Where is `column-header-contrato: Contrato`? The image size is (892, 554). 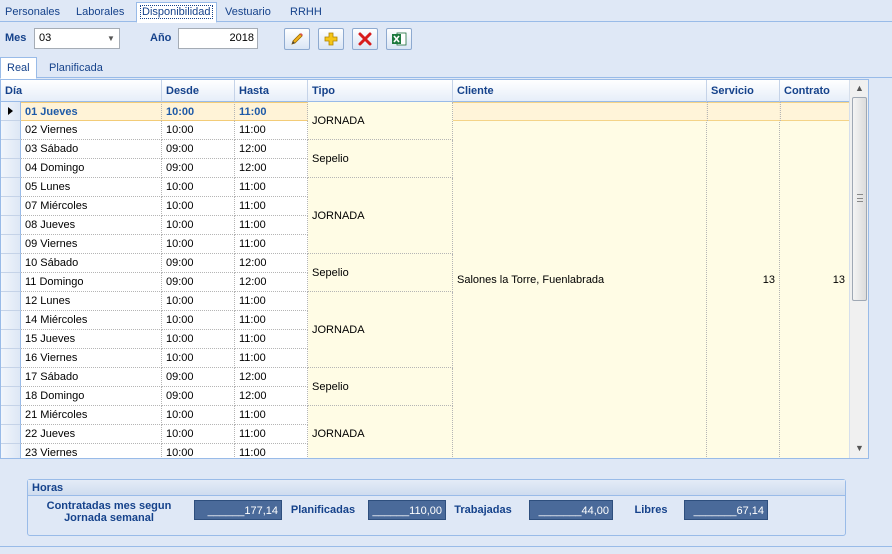 column-header-contrato: Contrato is located at coordinates (815, 91).